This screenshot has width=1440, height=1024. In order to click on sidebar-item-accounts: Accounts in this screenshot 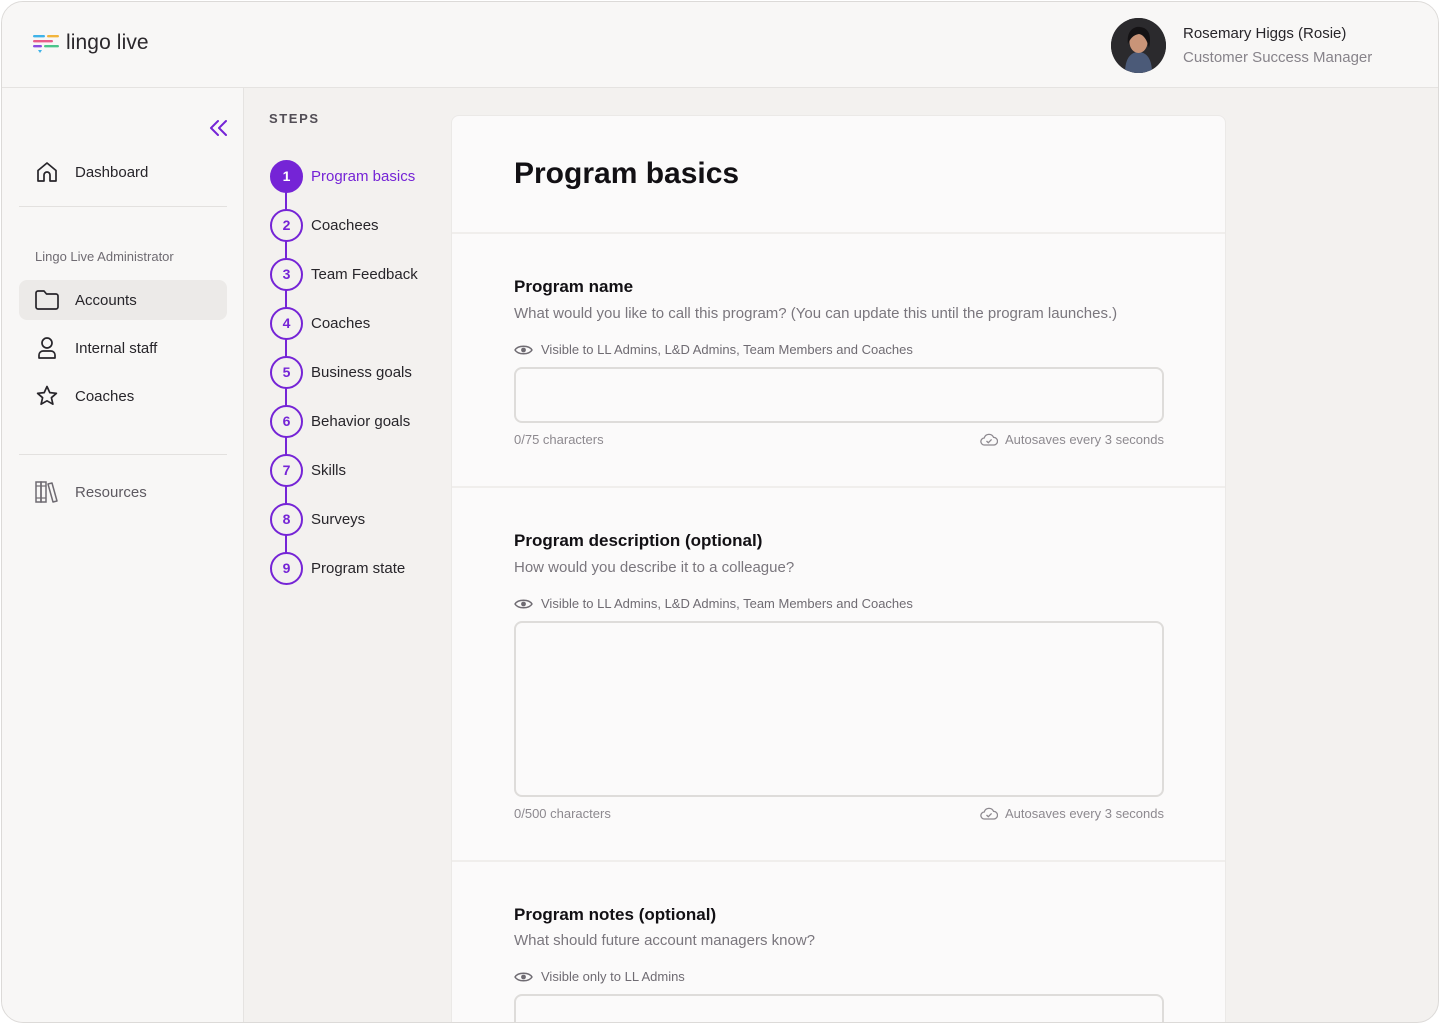, I will do `click(123, 300)`.